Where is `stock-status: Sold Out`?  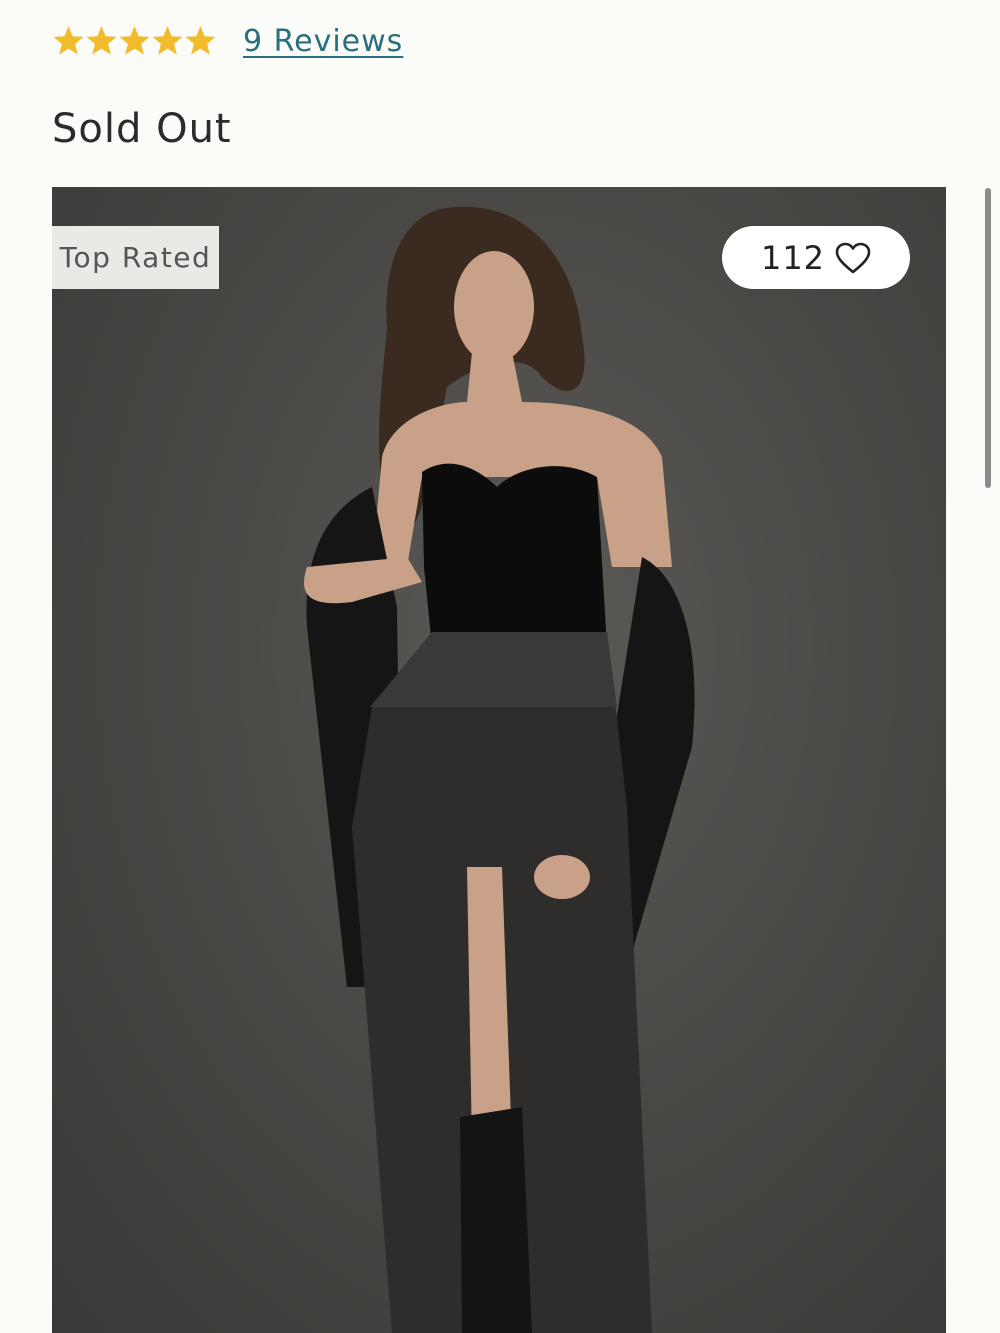 stock-status: Sold Out is located at coordinates (142, 129).